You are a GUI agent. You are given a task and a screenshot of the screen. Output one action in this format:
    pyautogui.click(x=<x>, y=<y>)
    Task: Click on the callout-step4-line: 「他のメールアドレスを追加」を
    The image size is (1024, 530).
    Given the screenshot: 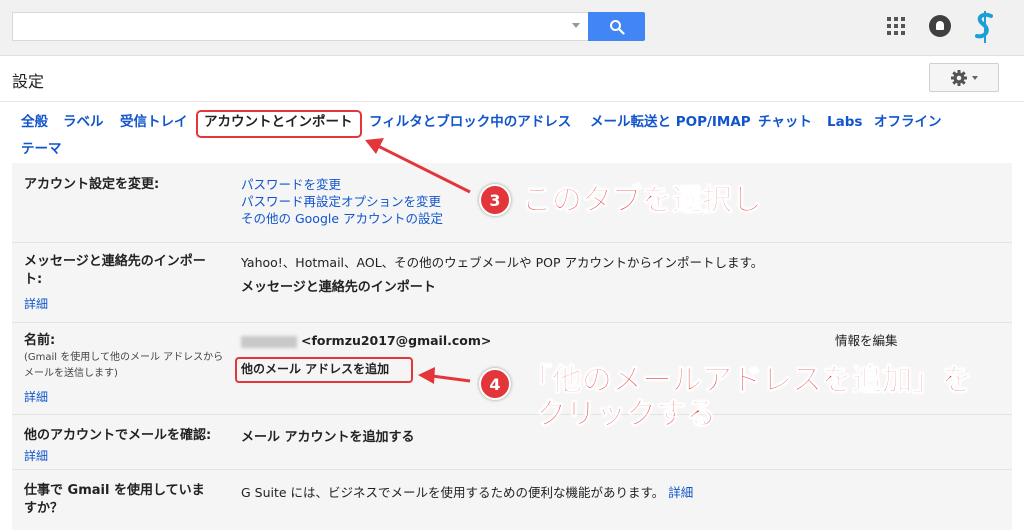 What is the action you would take?
    pyautogui.click(x=747, y=380)
    